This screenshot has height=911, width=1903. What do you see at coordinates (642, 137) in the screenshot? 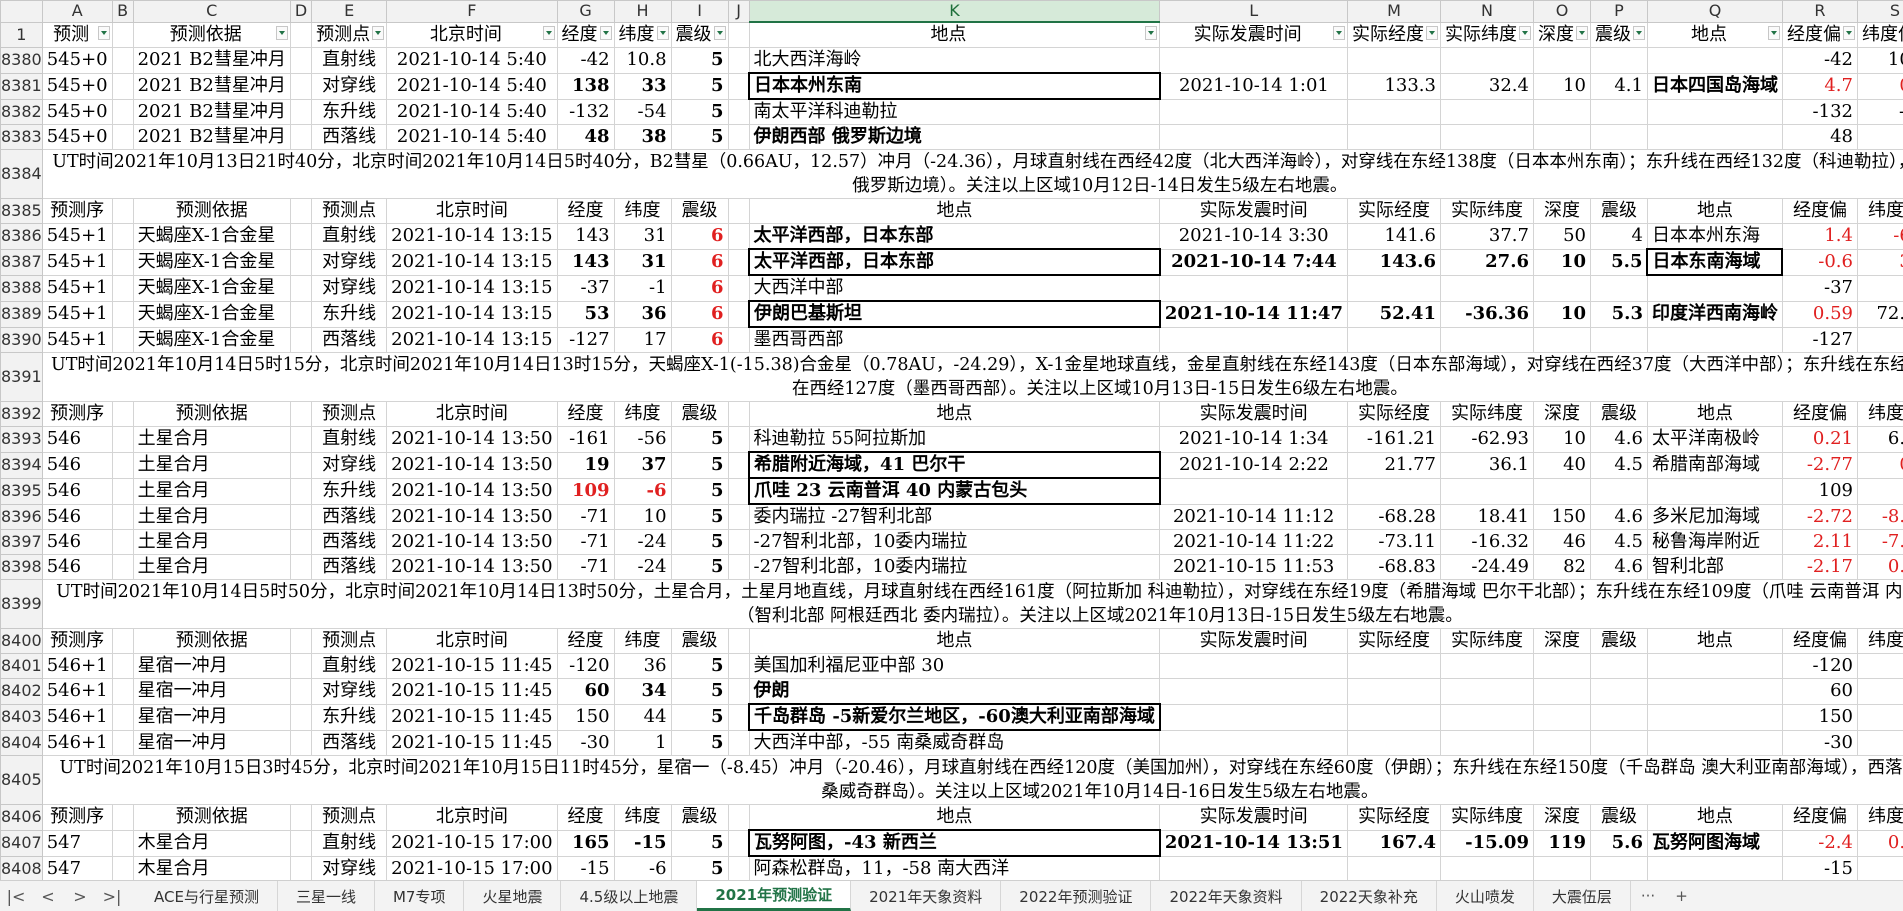
I see `cell-H: 38` at bounding box center [642, 137].